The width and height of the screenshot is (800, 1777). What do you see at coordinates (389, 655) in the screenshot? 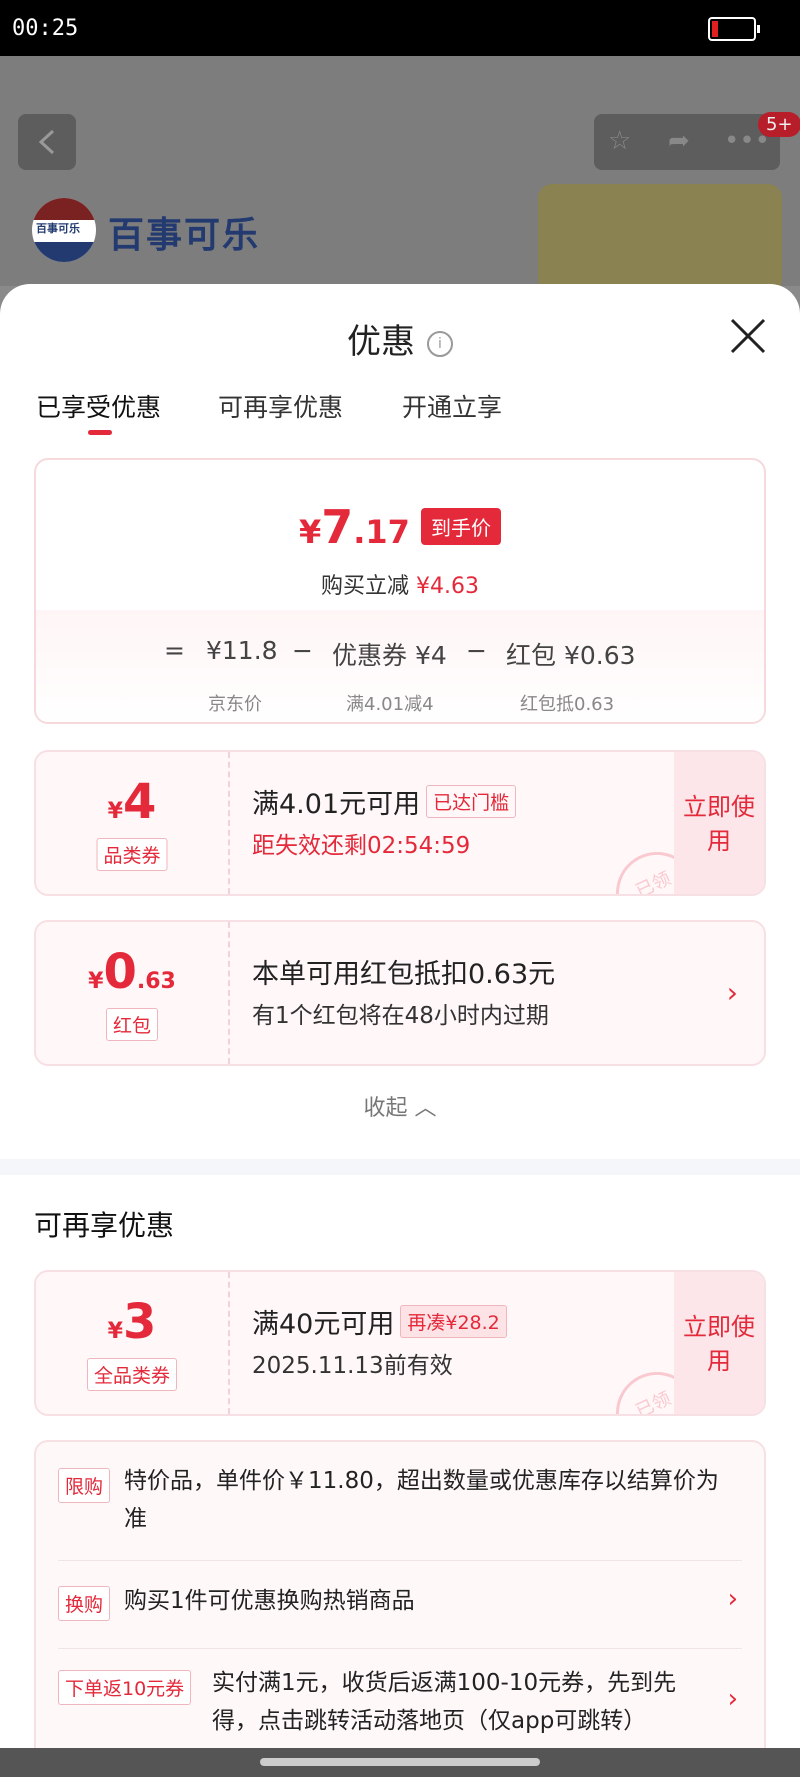
I see `formula-coupon-value: 优惠券 ¥4` at bounding box center [389, 655].